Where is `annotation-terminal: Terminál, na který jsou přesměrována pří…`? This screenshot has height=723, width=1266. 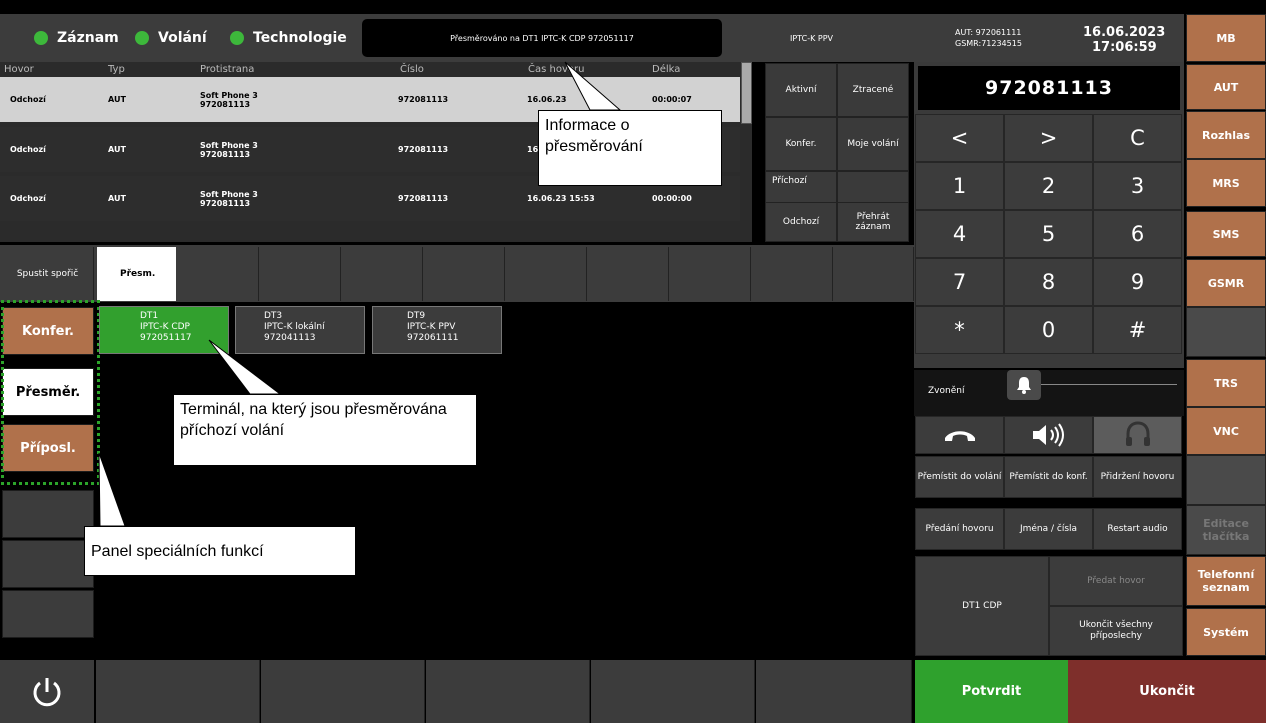
annotation-terminal: Terminál, na který jsou přesměrována pří… is located at coordinates (325, 430).